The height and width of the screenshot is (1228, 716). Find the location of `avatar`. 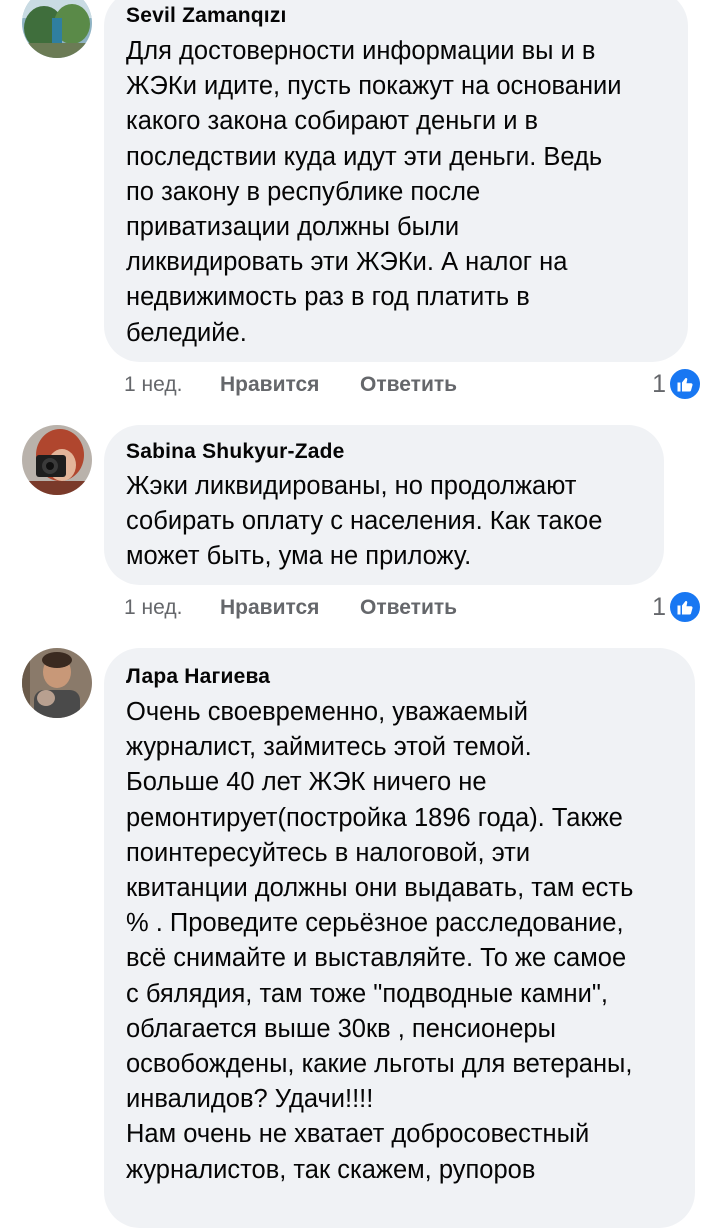

avatar is located at coordinates (57, 683).